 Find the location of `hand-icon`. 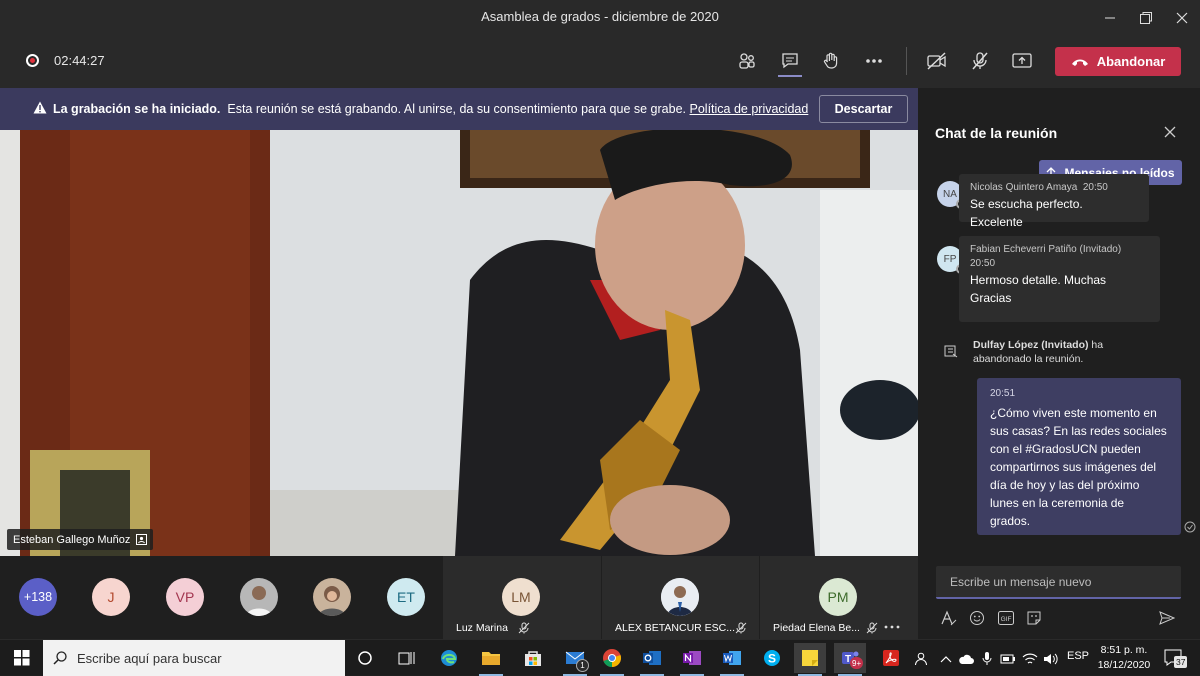

hand-icon is located at coordinates (830, 60).